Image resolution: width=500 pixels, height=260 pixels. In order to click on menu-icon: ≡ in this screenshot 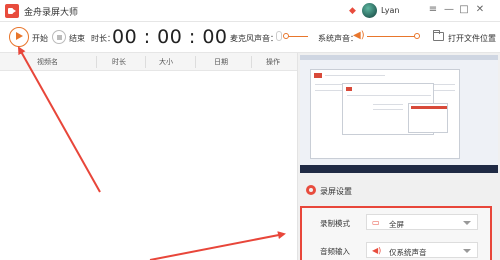, I will do `click(433, 10)`.